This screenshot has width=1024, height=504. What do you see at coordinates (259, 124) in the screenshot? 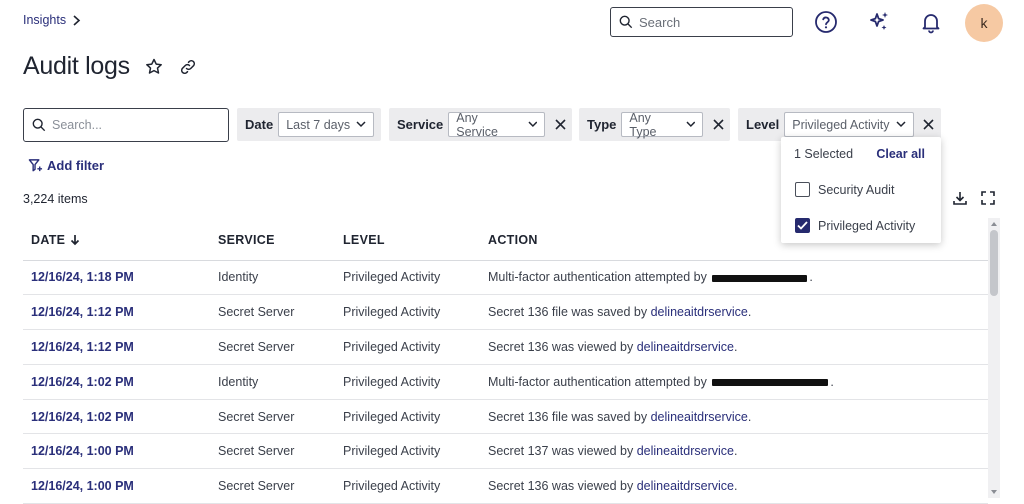
I see `date-filter-label: Date` at bounding box center [259, 124].